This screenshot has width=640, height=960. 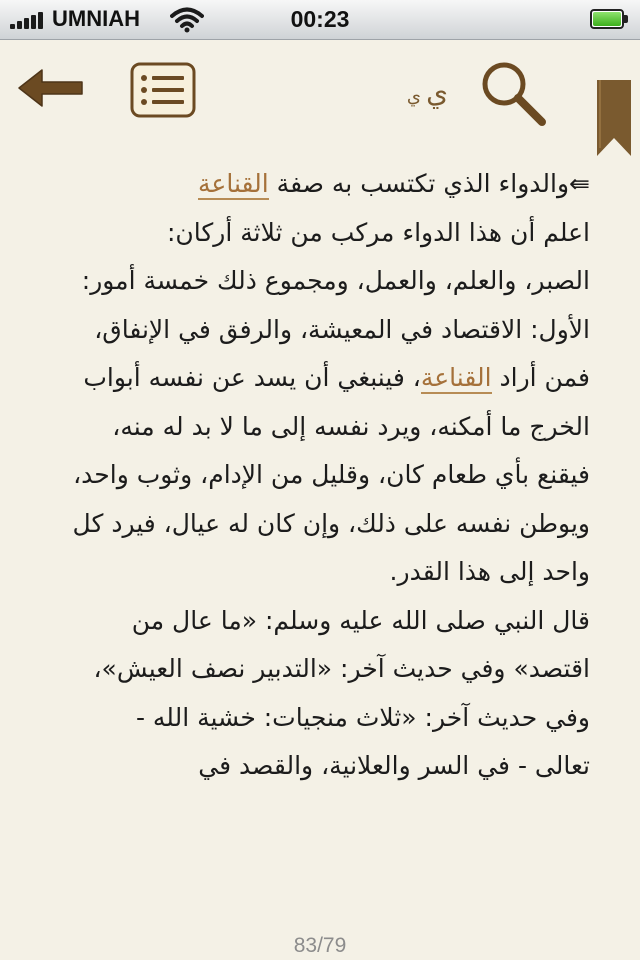 I want to click on text-line: اعلم أن هذا الدواء مركب من ثلاثة أركان:, so click(x=307, y=233).